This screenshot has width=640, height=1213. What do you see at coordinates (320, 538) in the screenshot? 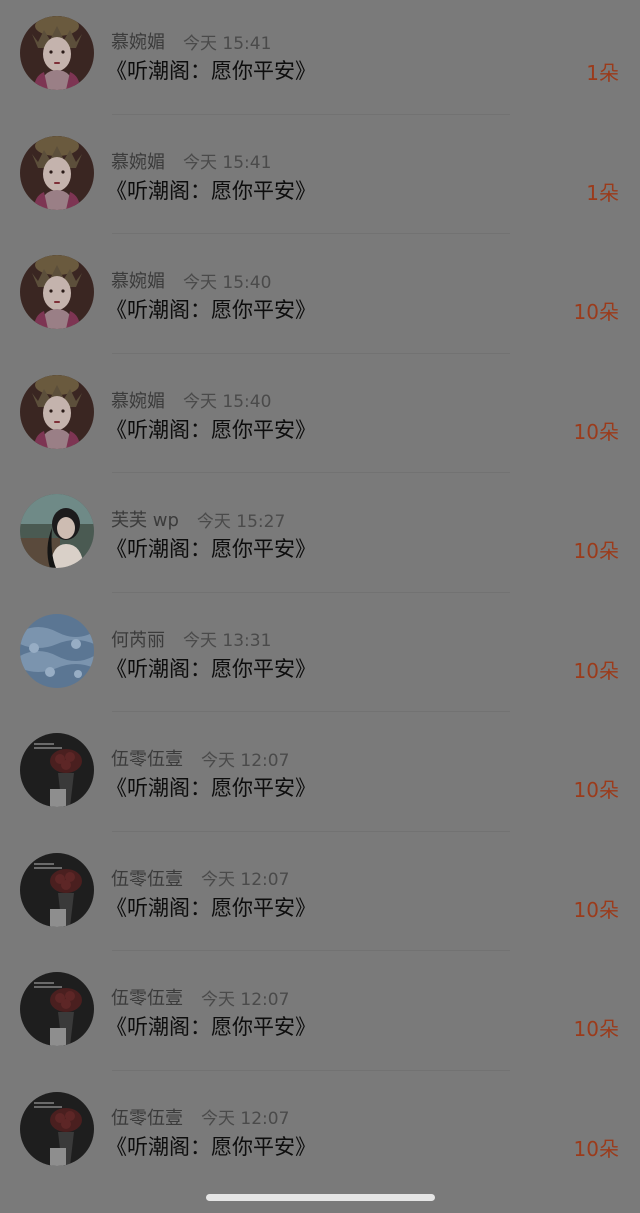
I see `list-item: 芙芙 wp 今天 15:27 《听潮阁：愿你平安》 10朵` at bounding box center [320, 538].